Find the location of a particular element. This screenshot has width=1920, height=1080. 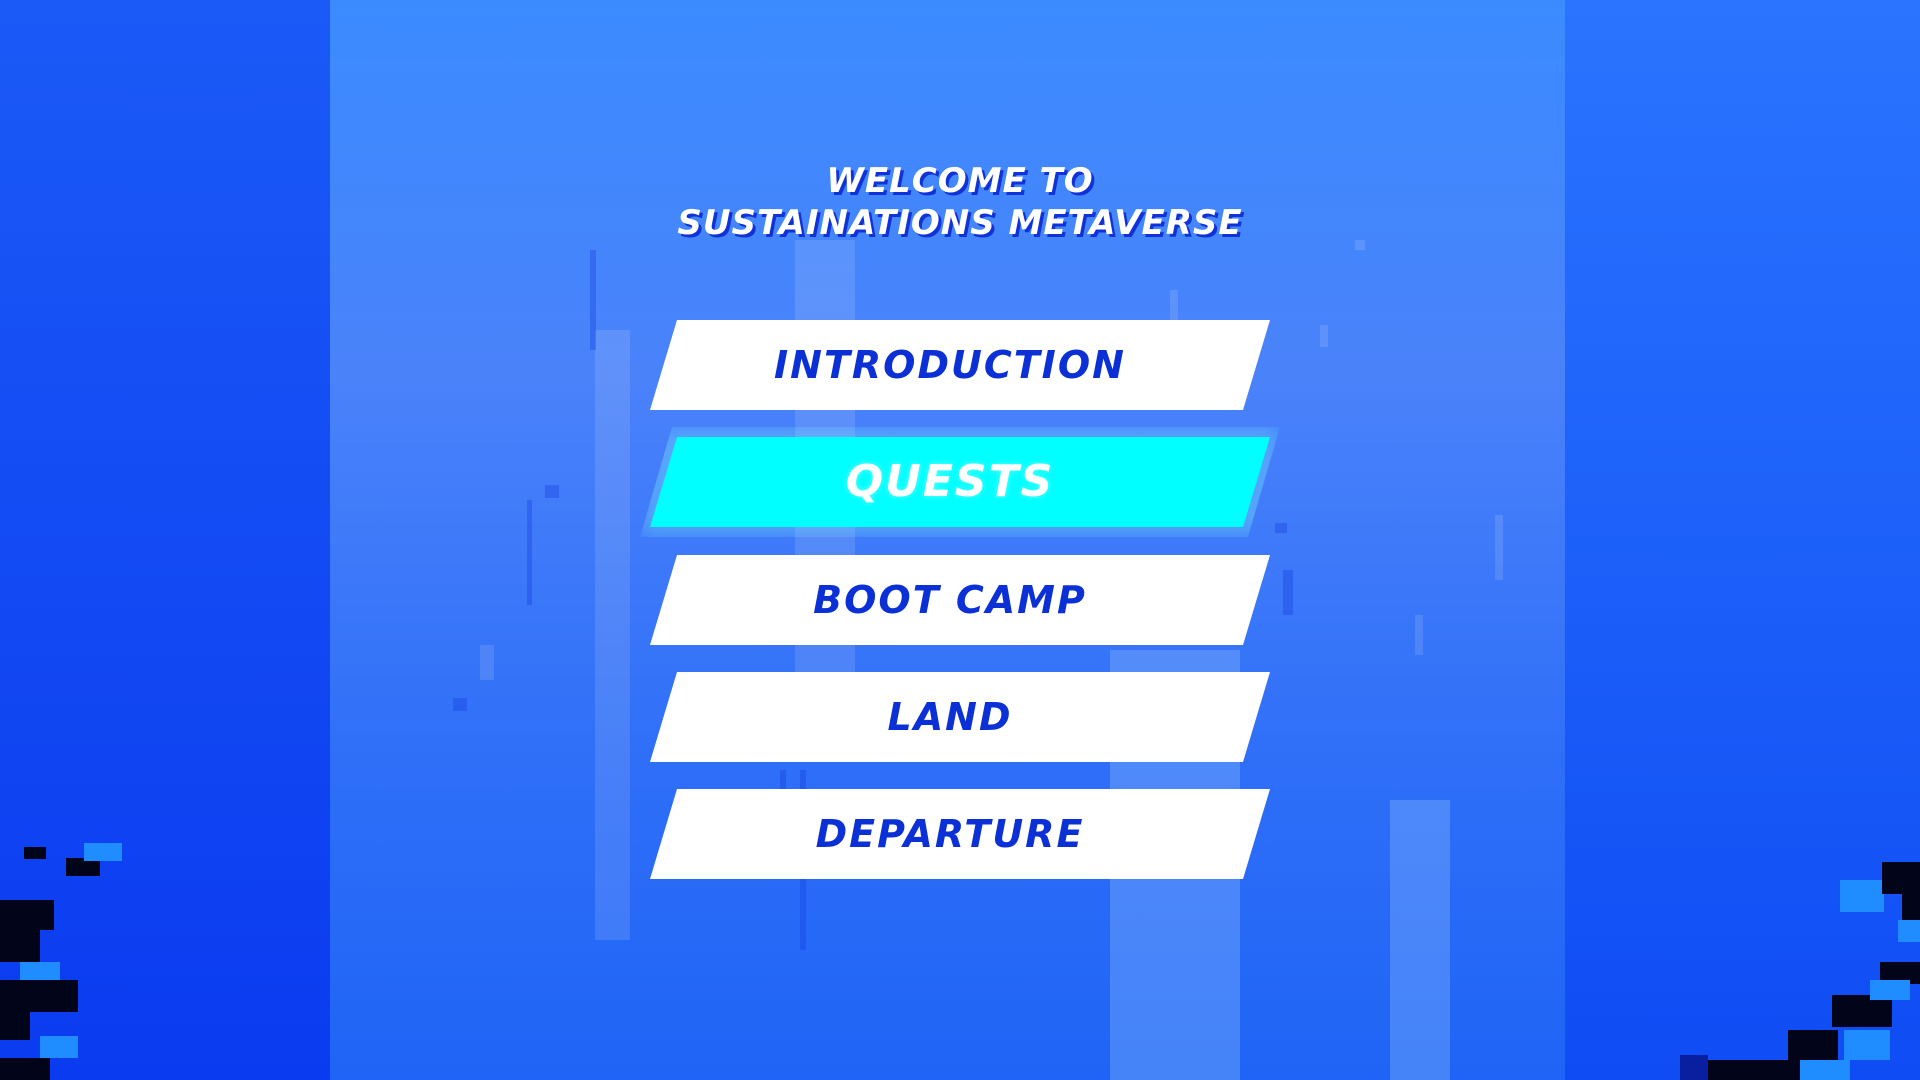

menu-item-label: LAND is located at coordinates (950, 717).